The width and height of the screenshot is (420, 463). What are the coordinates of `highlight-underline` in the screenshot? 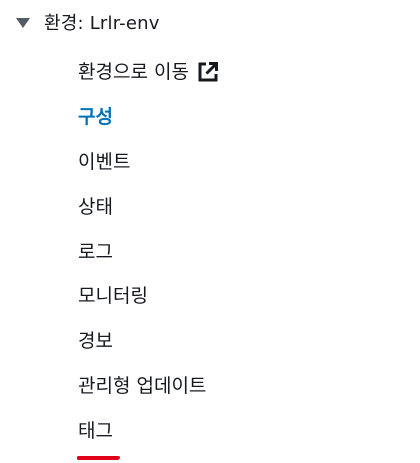 It's located at (99, 458).